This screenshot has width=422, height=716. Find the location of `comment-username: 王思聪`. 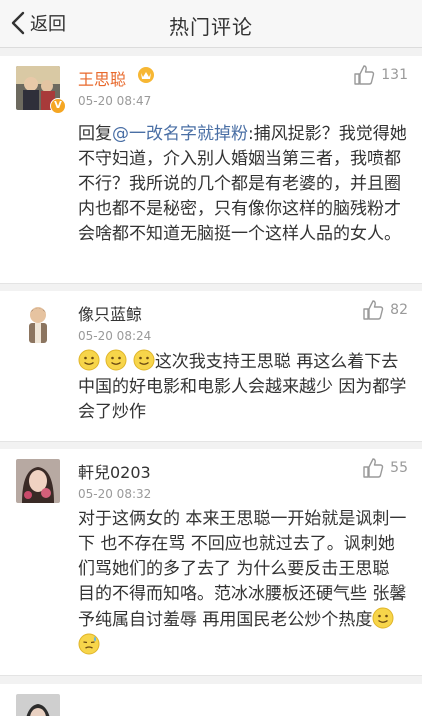

comment-username: 王思聪 is located at coordinates (102, 78).